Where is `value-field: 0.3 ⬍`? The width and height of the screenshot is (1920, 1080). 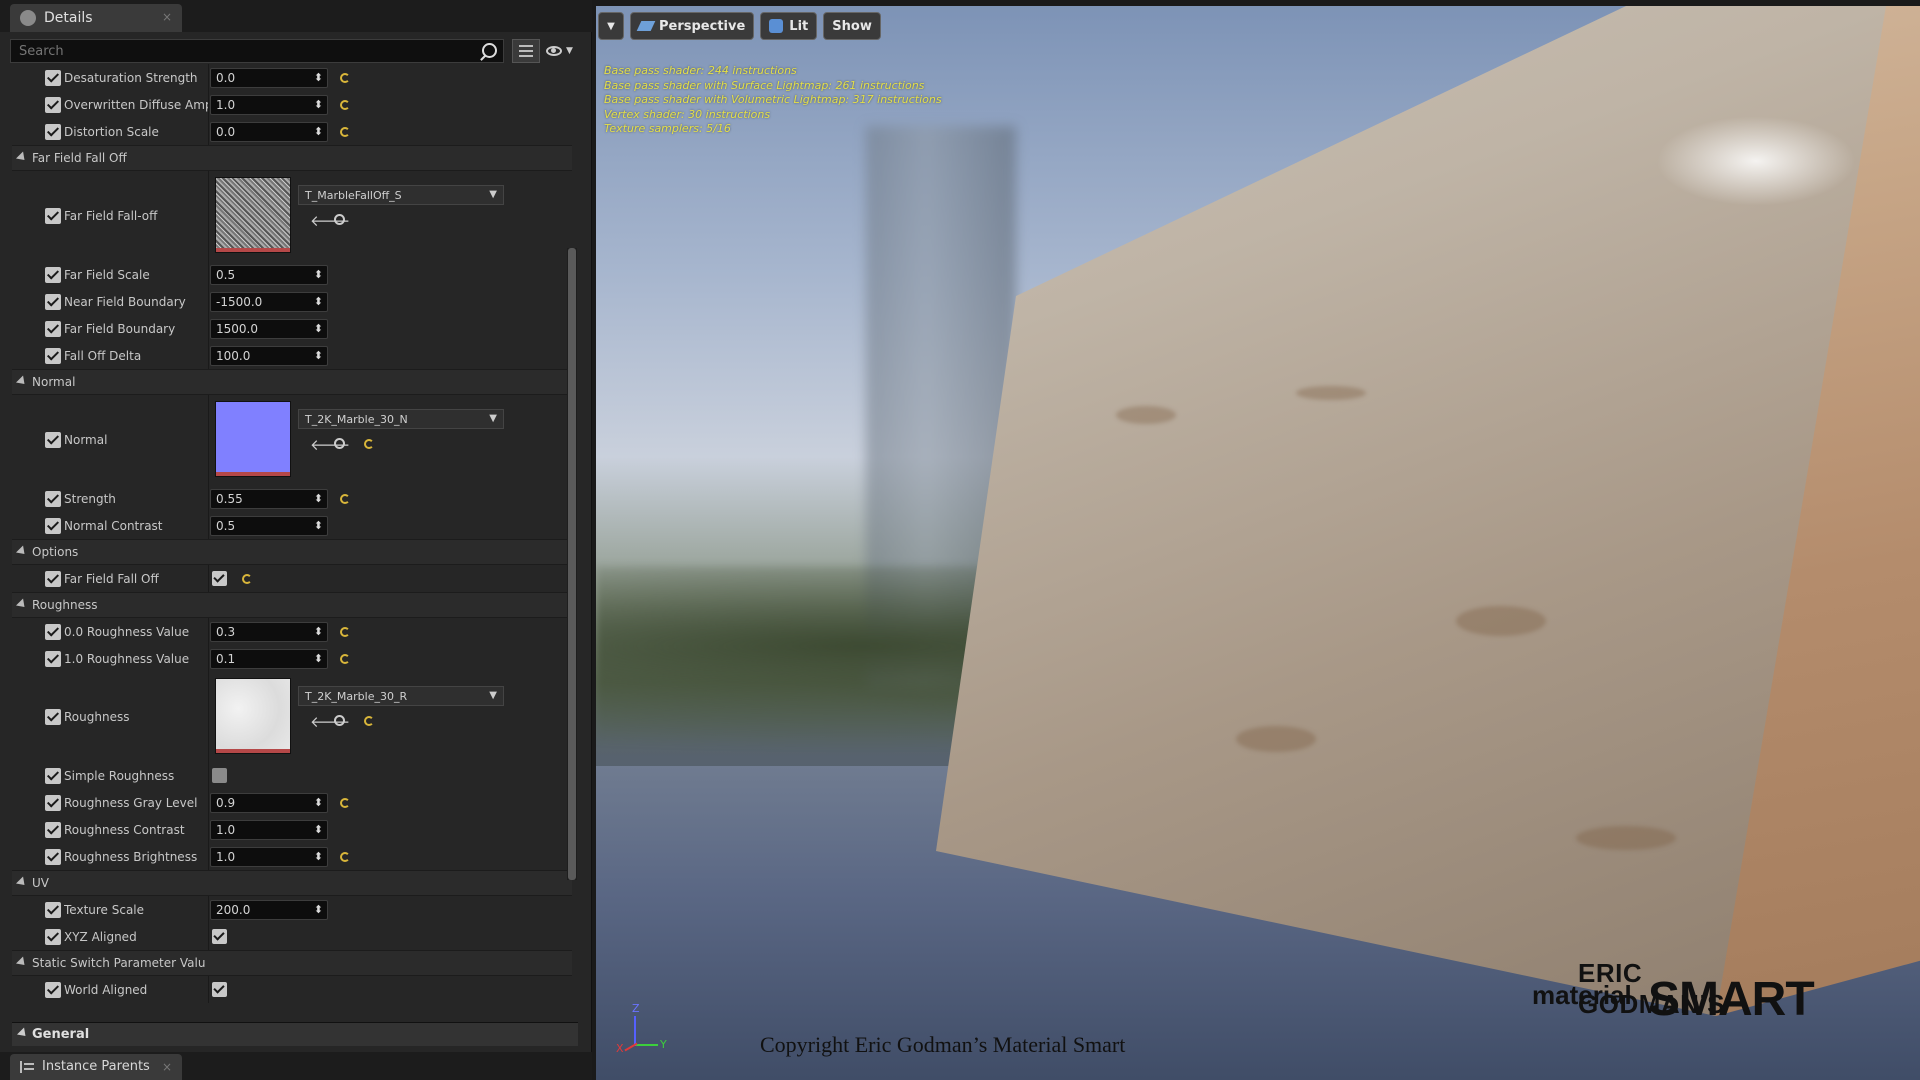
value-field: 0.3 ⬍ is located at coordinates (269, 632).